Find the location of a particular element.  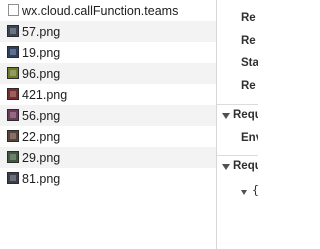

request-name: 421.png is located at coordinates (45, 94).